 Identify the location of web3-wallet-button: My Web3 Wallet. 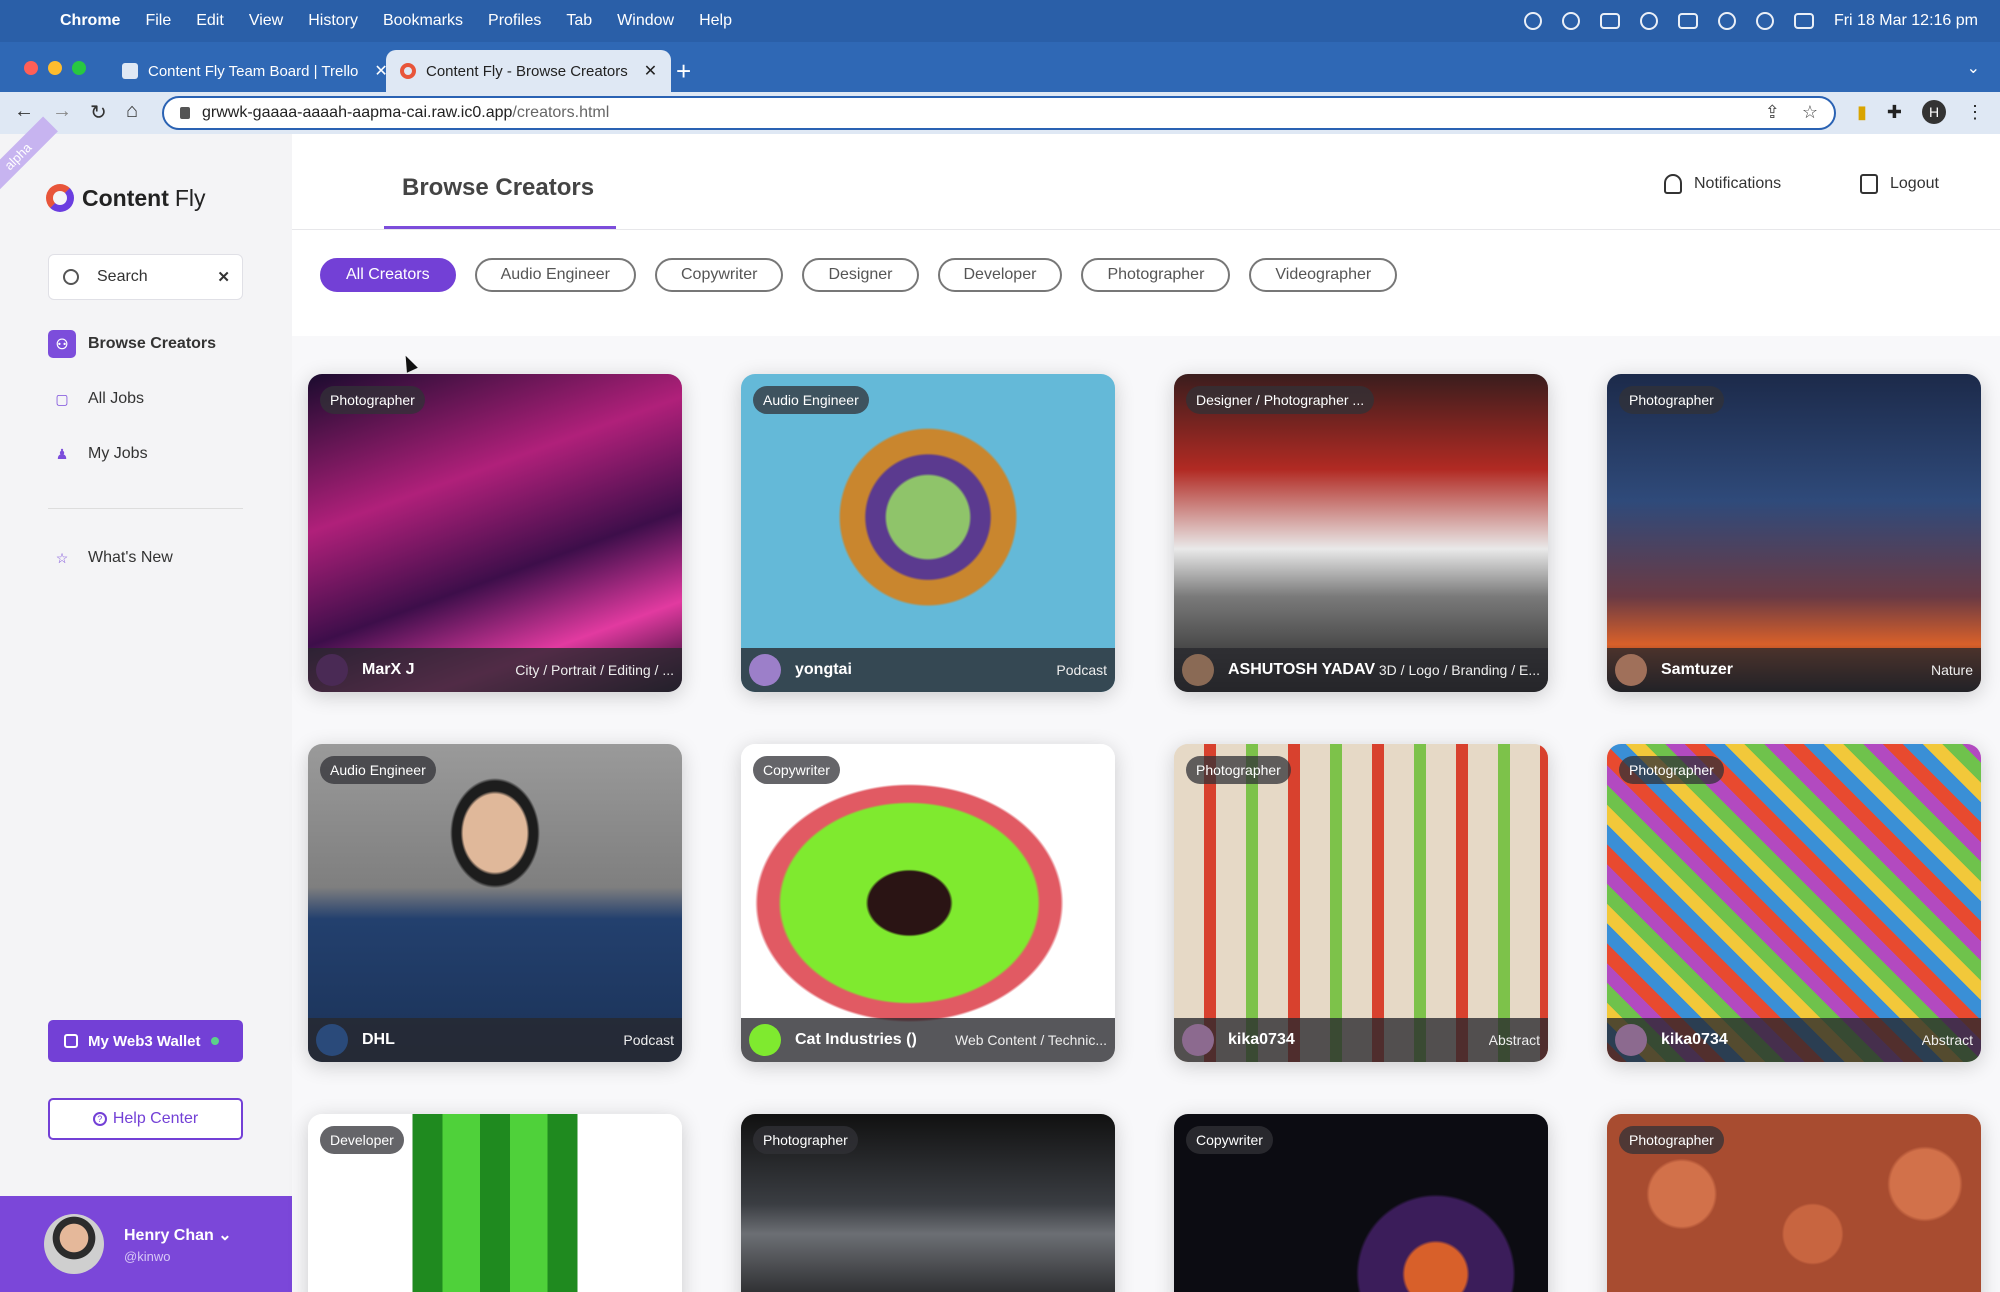
(145, 1041).